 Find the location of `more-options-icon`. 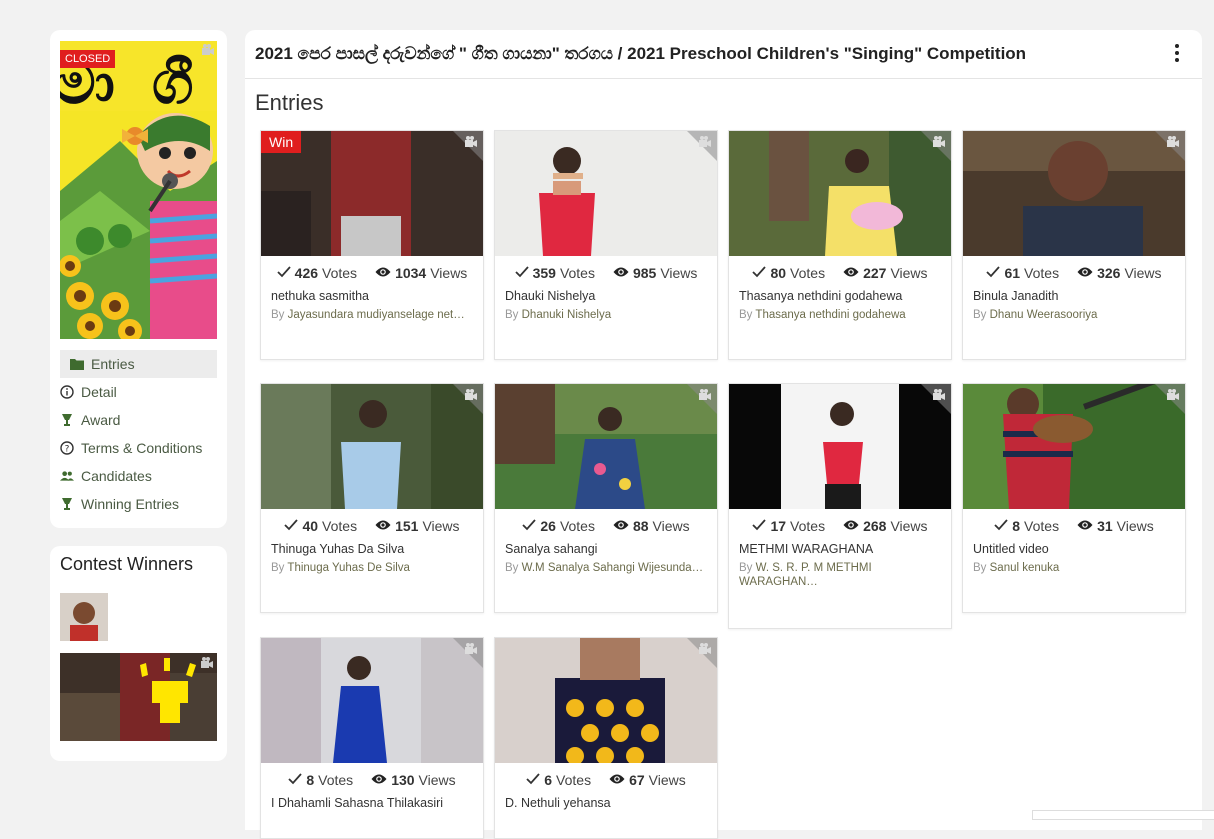

more-options-icon is located at coordinates (1177, 54).